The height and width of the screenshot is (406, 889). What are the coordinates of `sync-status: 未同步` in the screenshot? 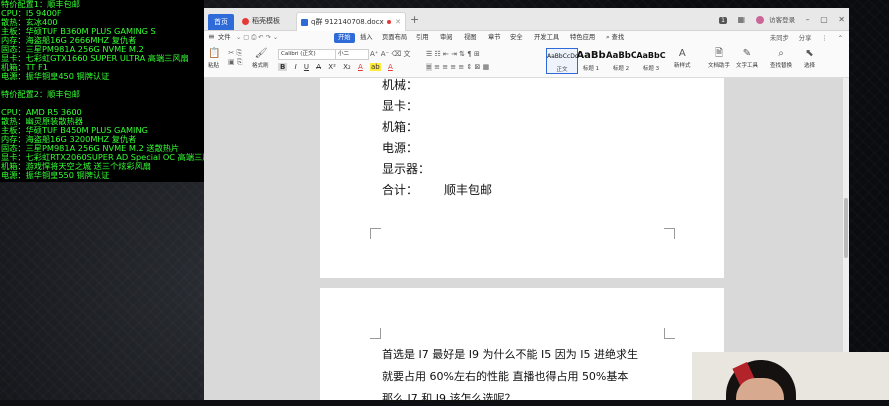 It's located at (779, 38).